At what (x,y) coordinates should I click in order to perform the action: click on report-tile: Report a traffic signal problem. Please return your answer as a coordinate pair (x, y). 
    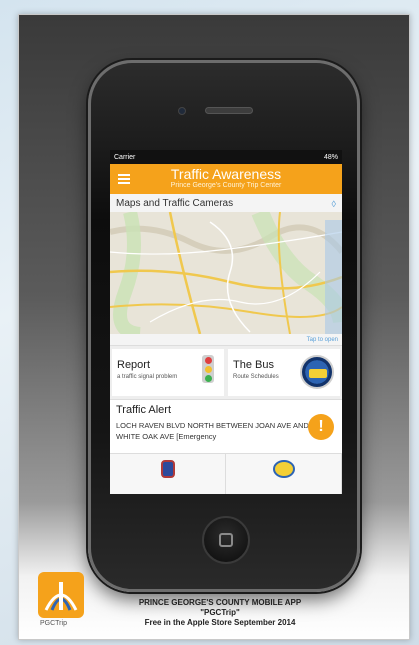
    Looking at the image, I should click on (168, 372).